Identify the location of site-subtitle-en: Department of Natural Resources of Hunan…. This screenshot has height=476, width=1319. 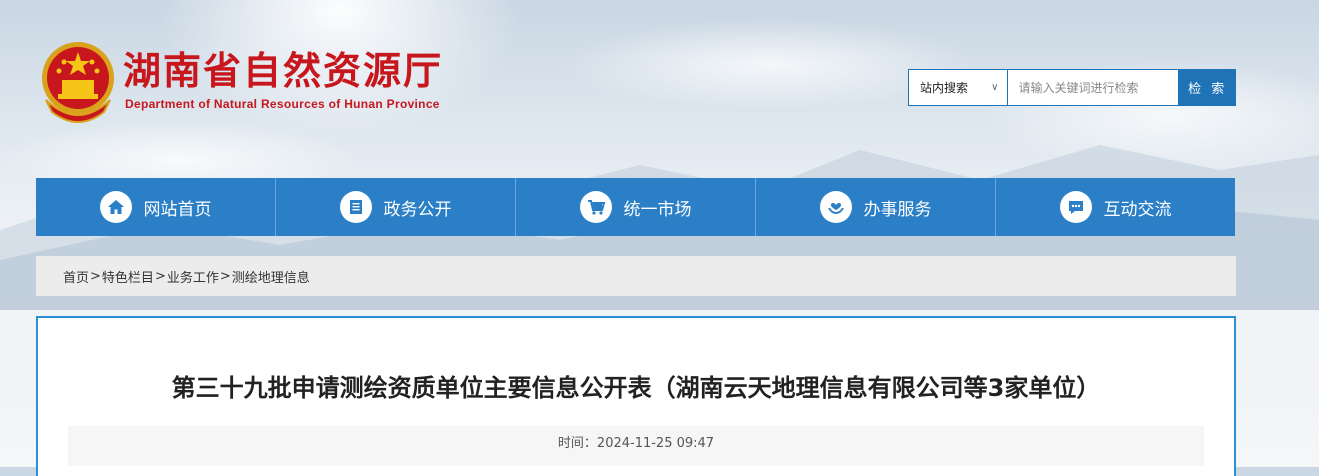
(282, 104).